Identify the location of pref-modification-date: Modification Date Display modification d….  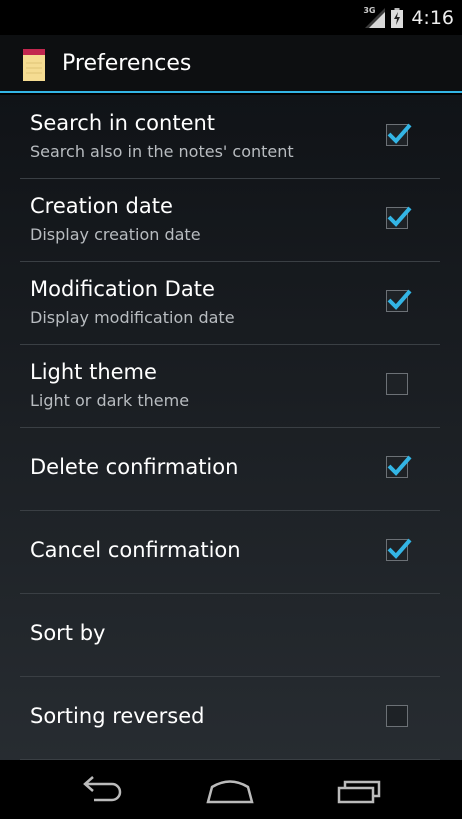
(230, 303).